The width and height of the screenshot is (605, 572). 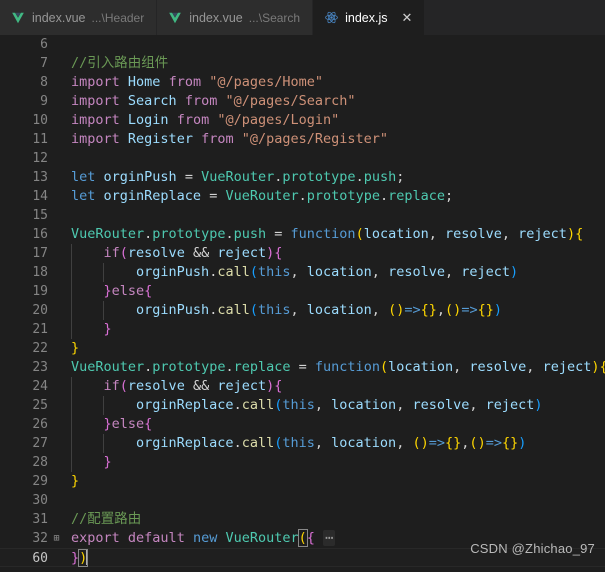 What do you see at coordinates (515, 17) in the screenshot?
I see `tab-bar-empty-space` at bounding box center [515, 17].